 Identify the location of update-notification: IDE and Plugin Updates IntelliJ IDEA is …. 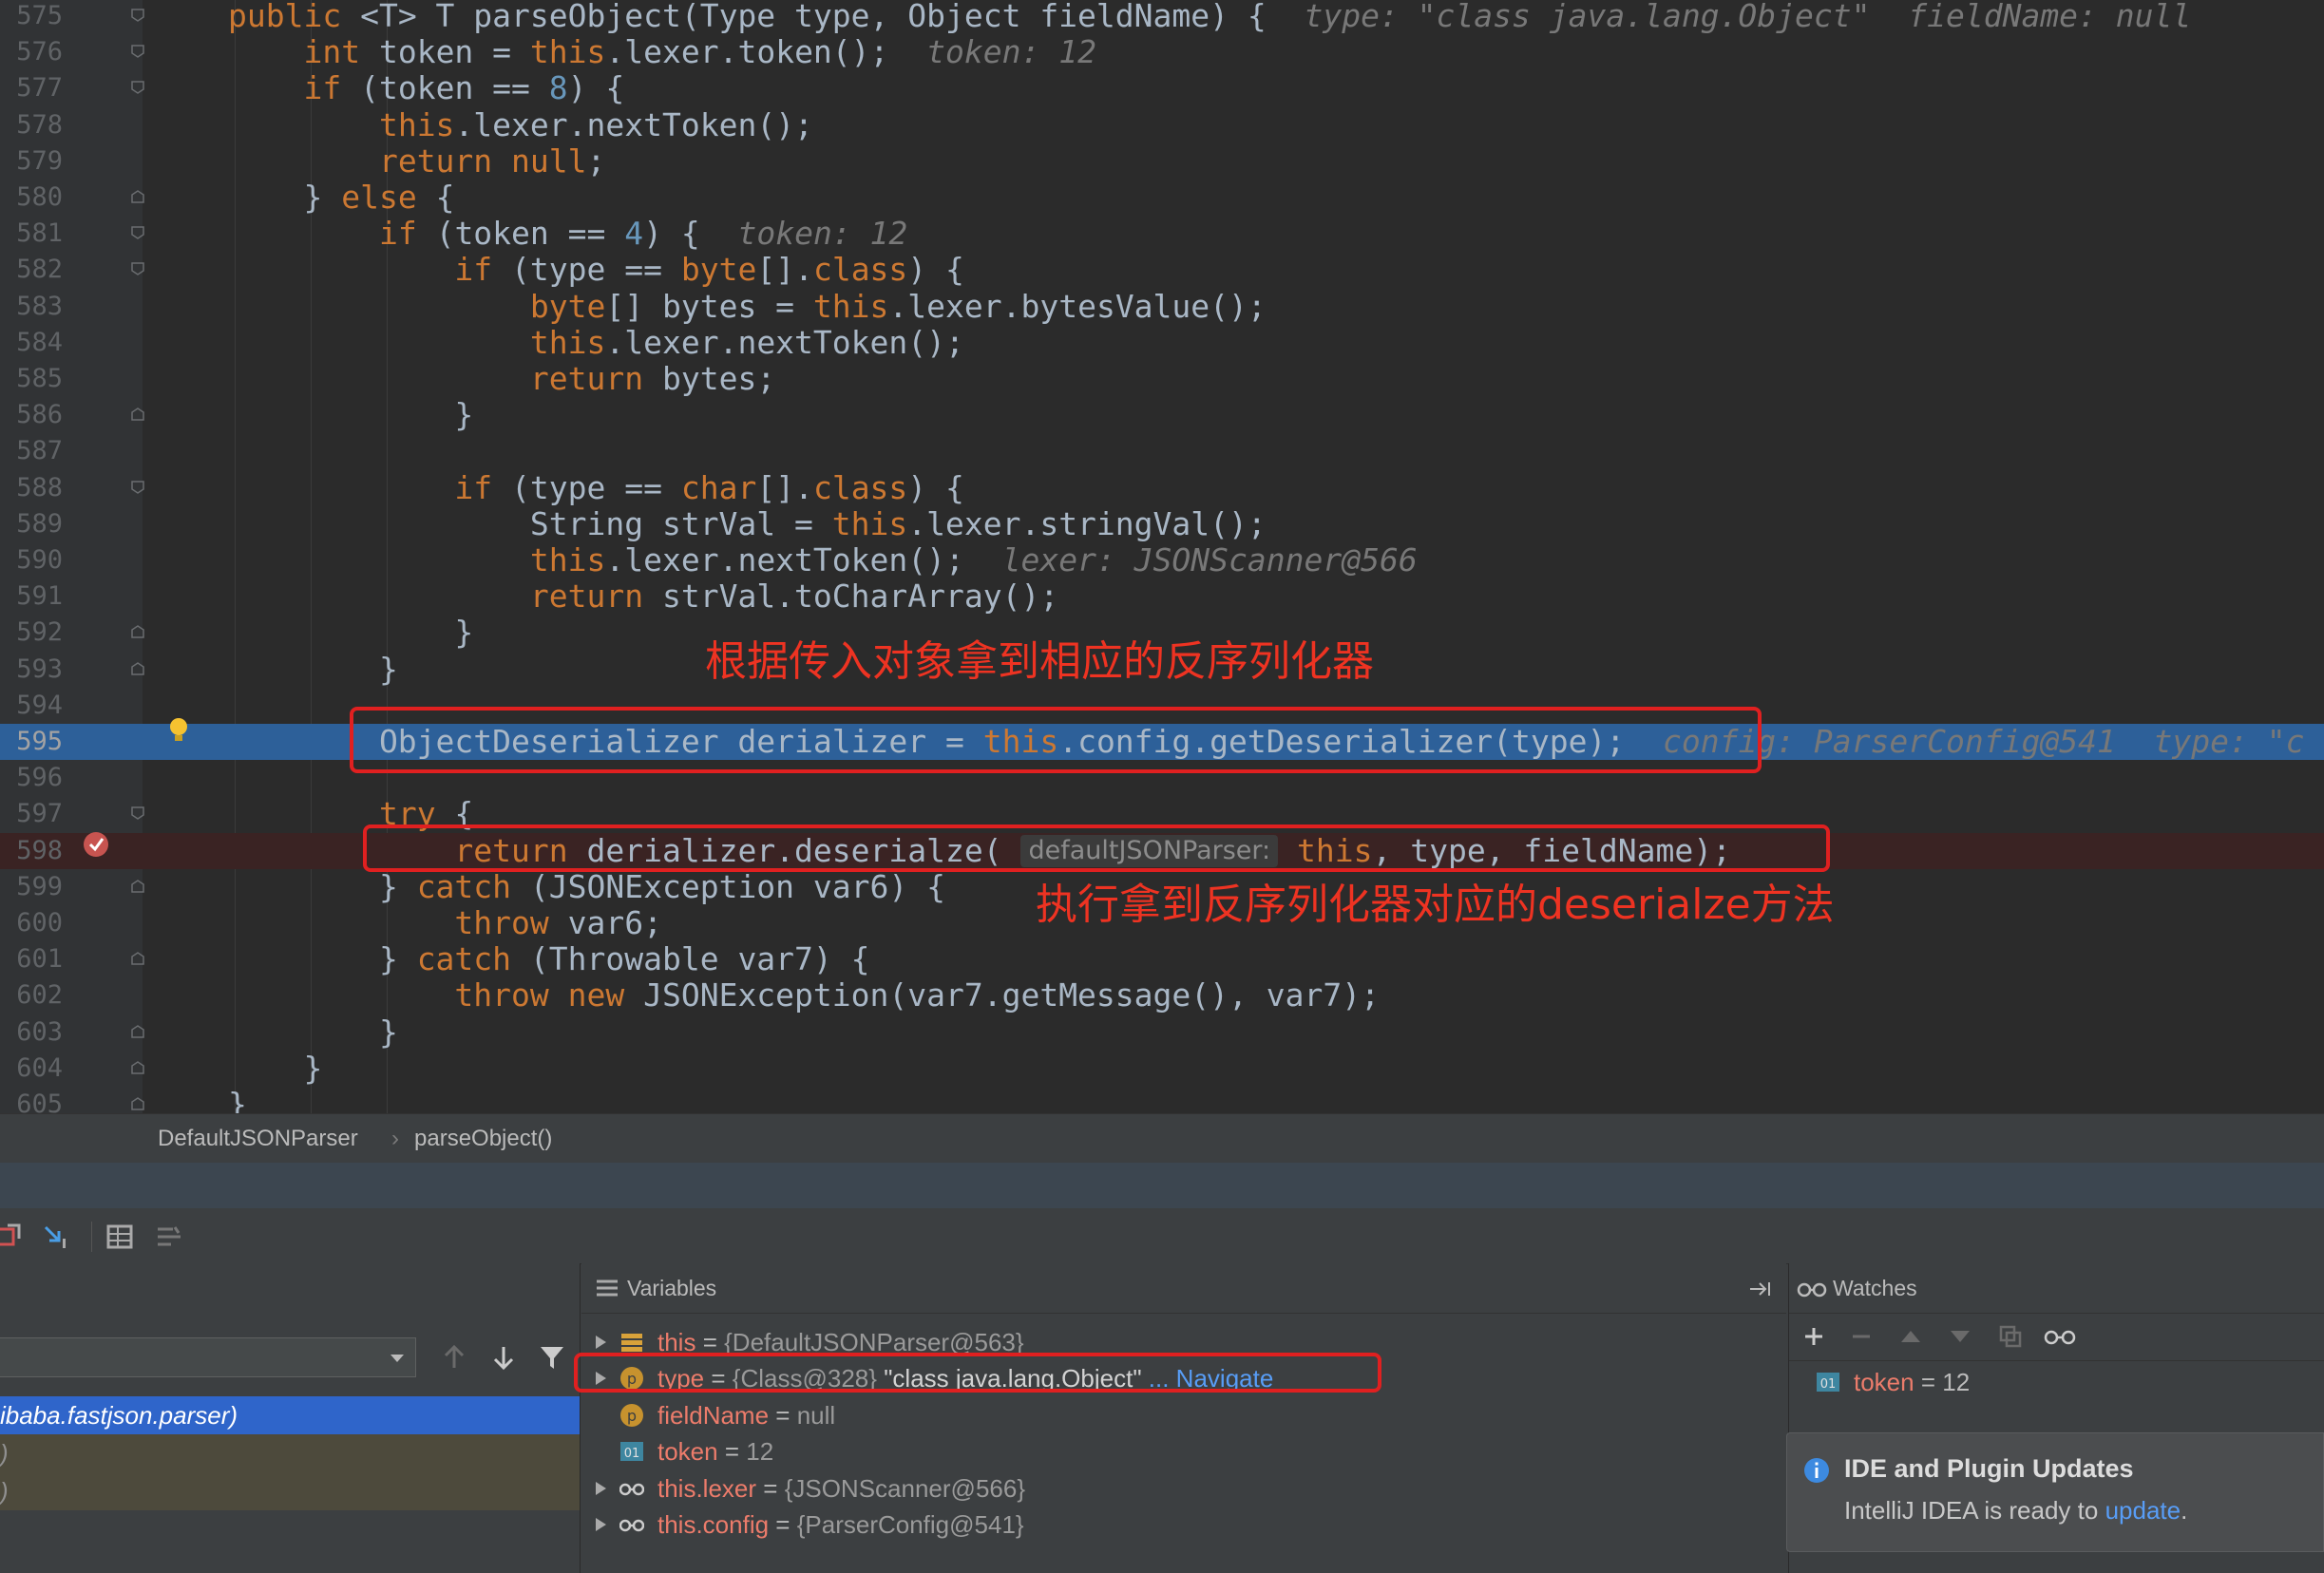
(2055, 1492).